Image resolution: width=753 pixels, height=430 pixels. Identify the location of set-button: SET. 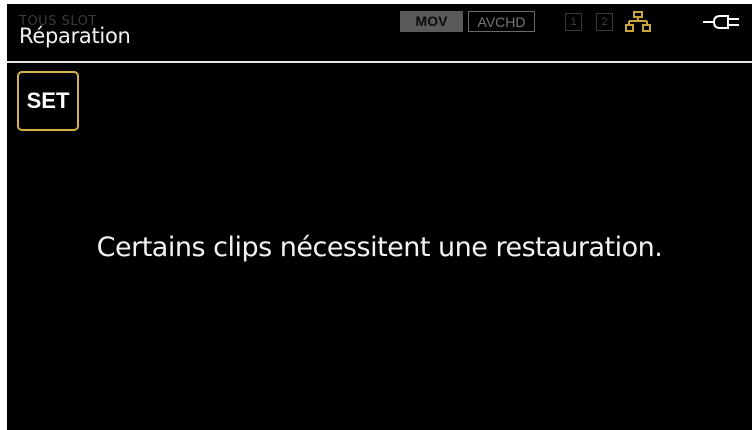
(48, 101).